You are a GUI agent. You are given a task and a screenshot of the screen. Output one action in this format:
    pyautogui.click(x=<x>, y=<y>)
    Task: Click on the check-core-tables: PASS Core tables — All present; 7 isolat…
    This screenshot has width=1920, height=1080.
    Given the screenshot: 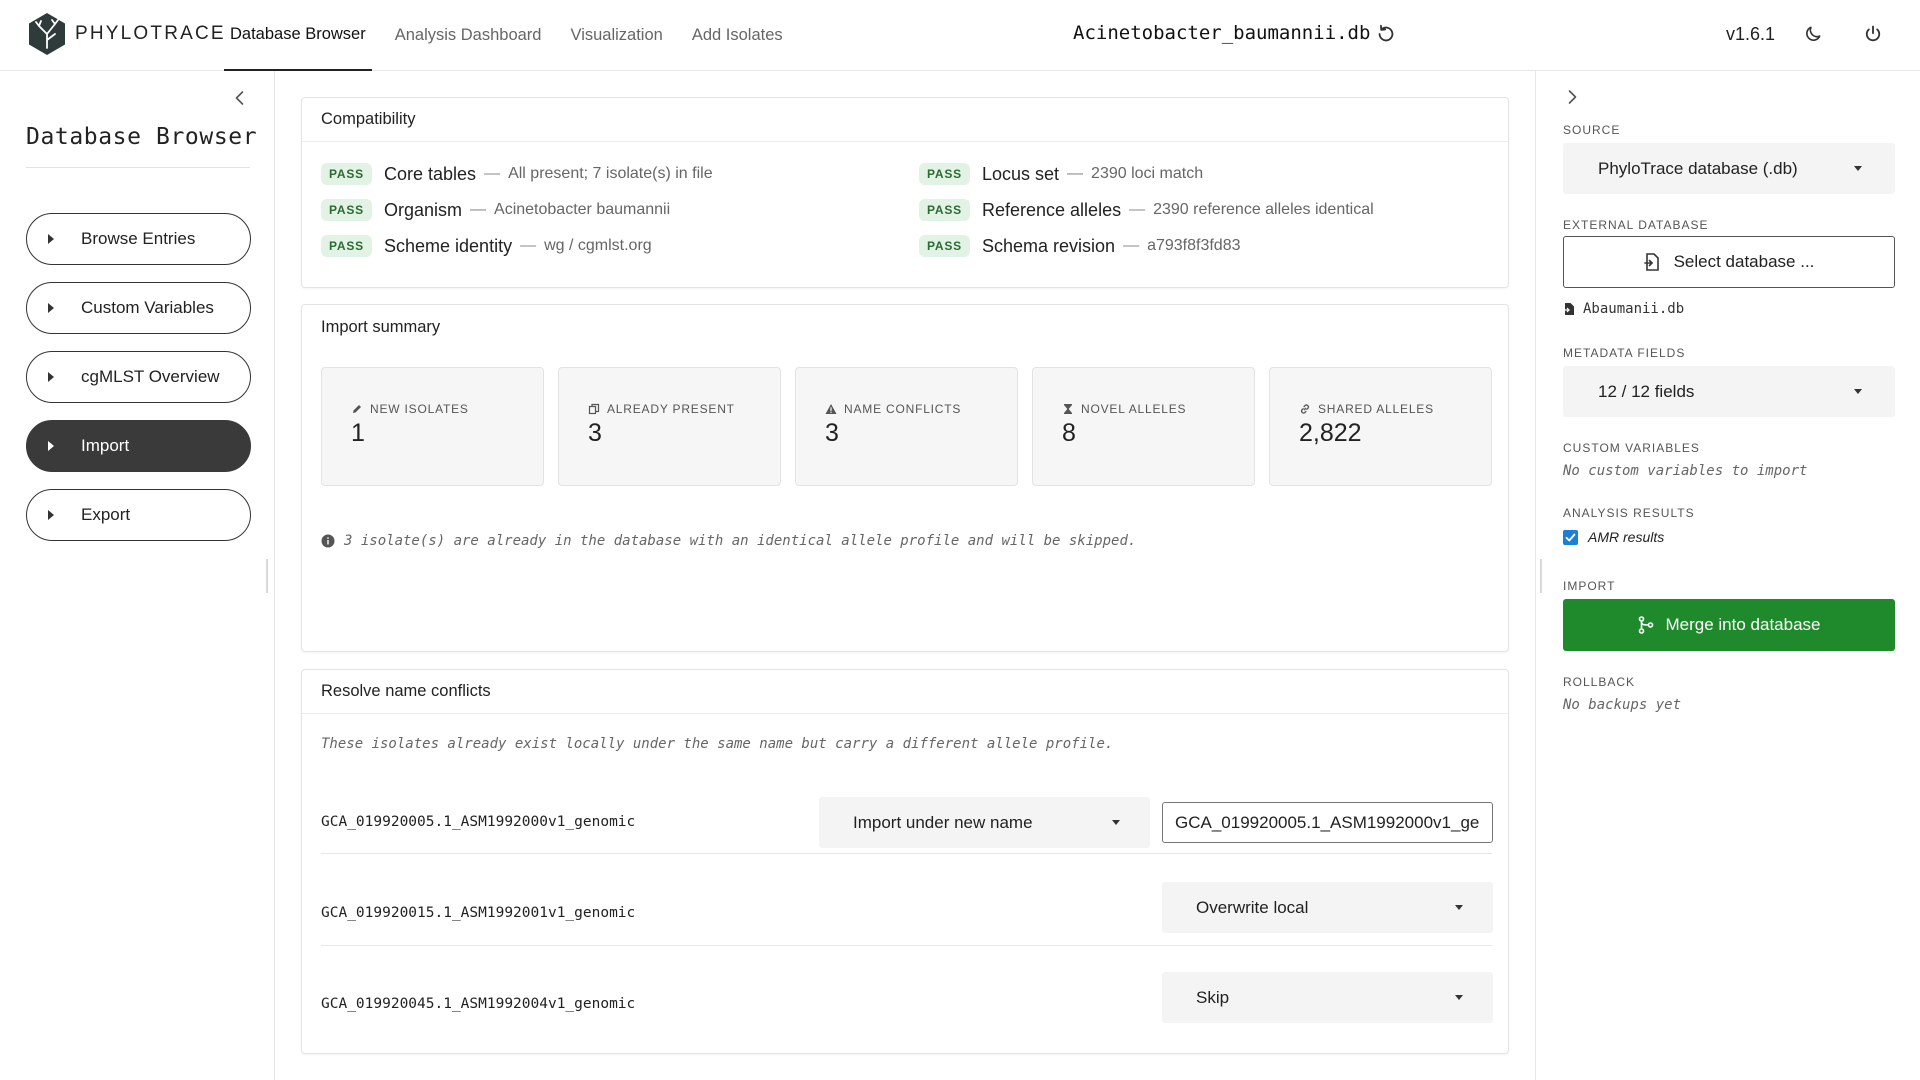 What is the action you would take?
    pyautogui.click(x=517, y=174)
    